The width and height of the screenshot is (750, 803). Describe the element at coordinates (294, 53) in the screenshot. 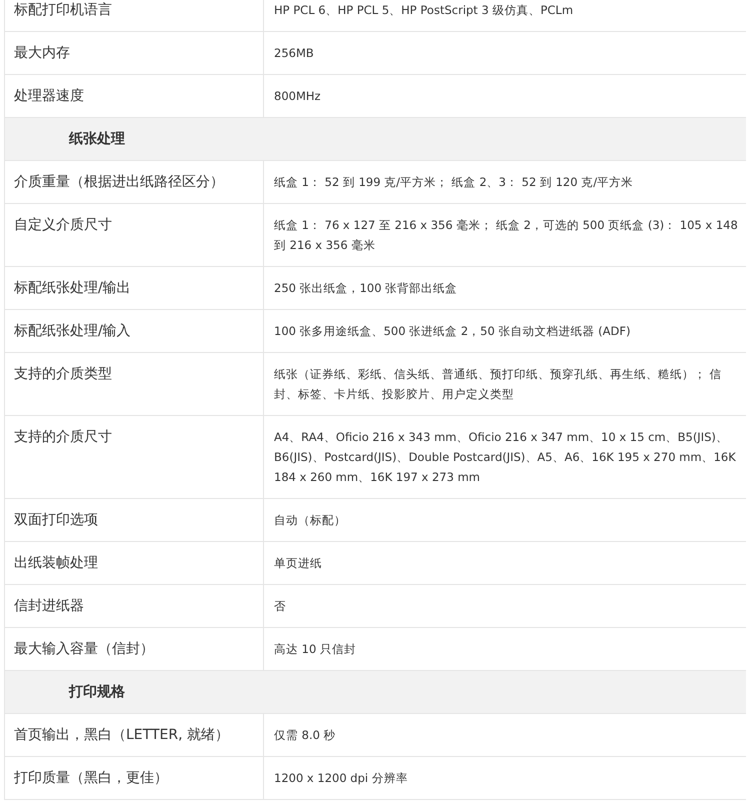

I see `spec-value: 256MB` at that location.